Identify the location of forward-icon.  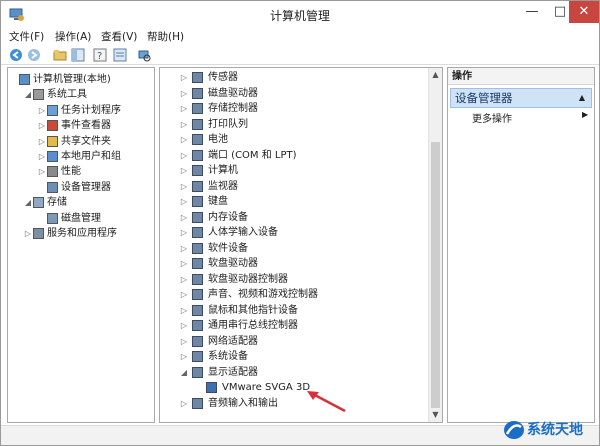
(34, 55).